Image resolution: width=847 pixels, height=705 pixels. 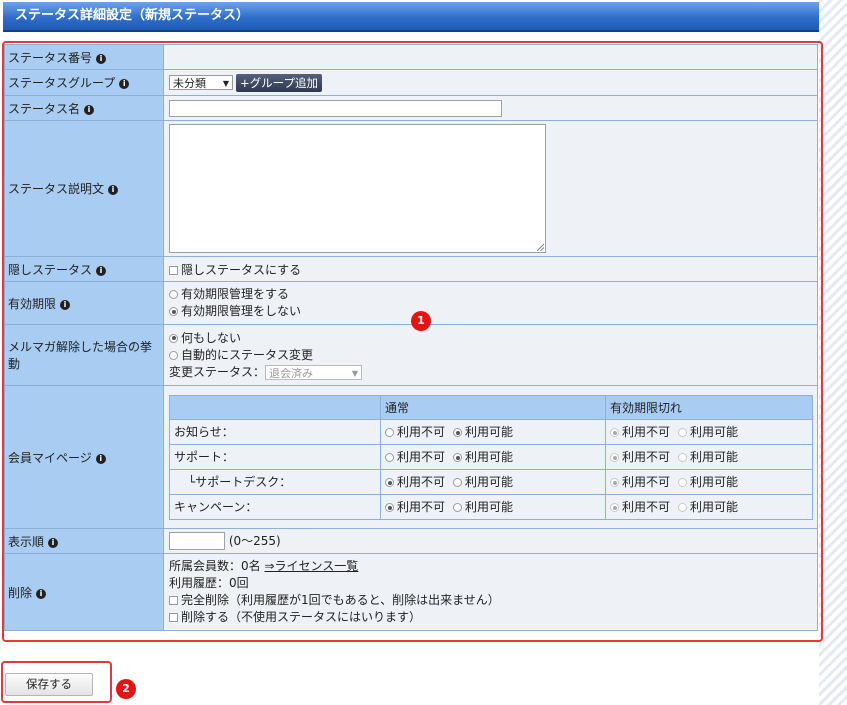 What do you see at coordinates (833, 352) in the screenshot?
I see `background-stripe` at bounding box center [833, 352].